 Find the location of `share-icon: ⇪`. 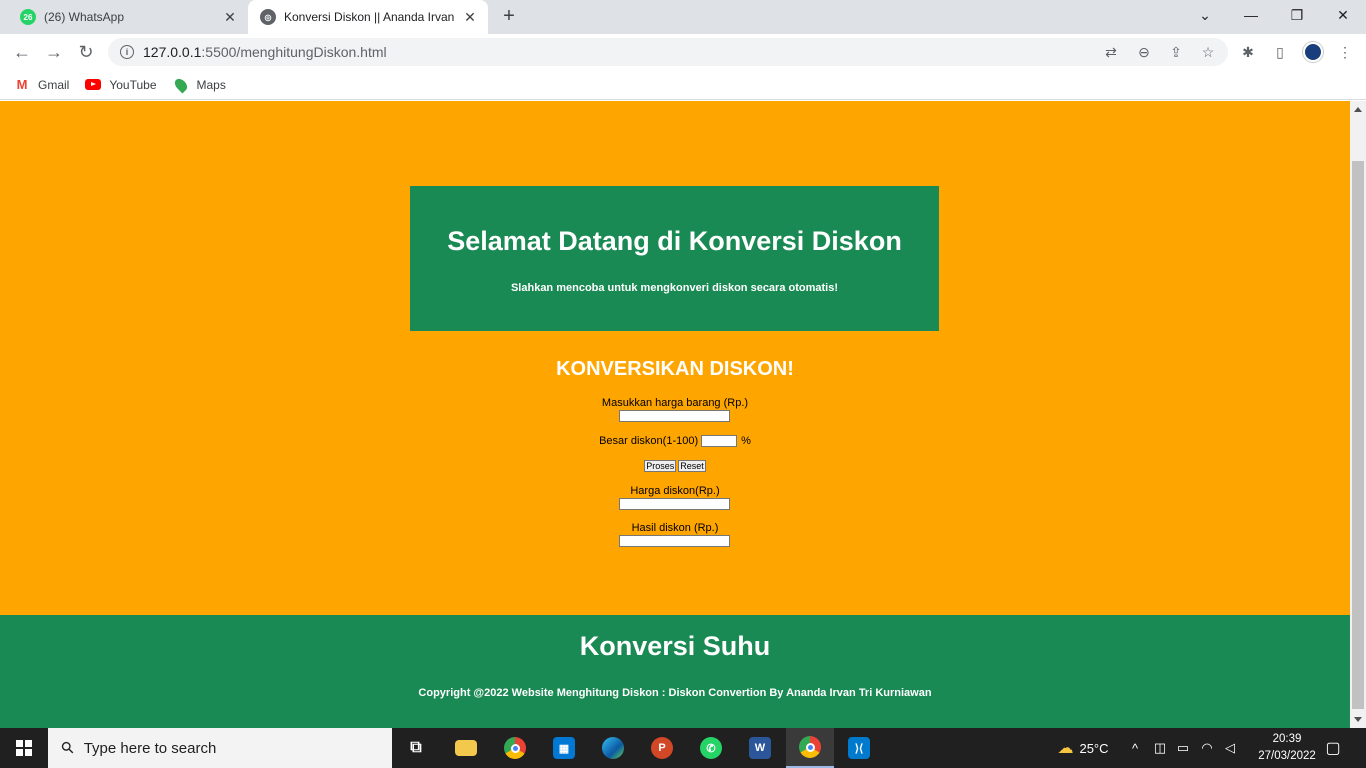

share-icon: ⇪ is located at coordinates (1176, 52).